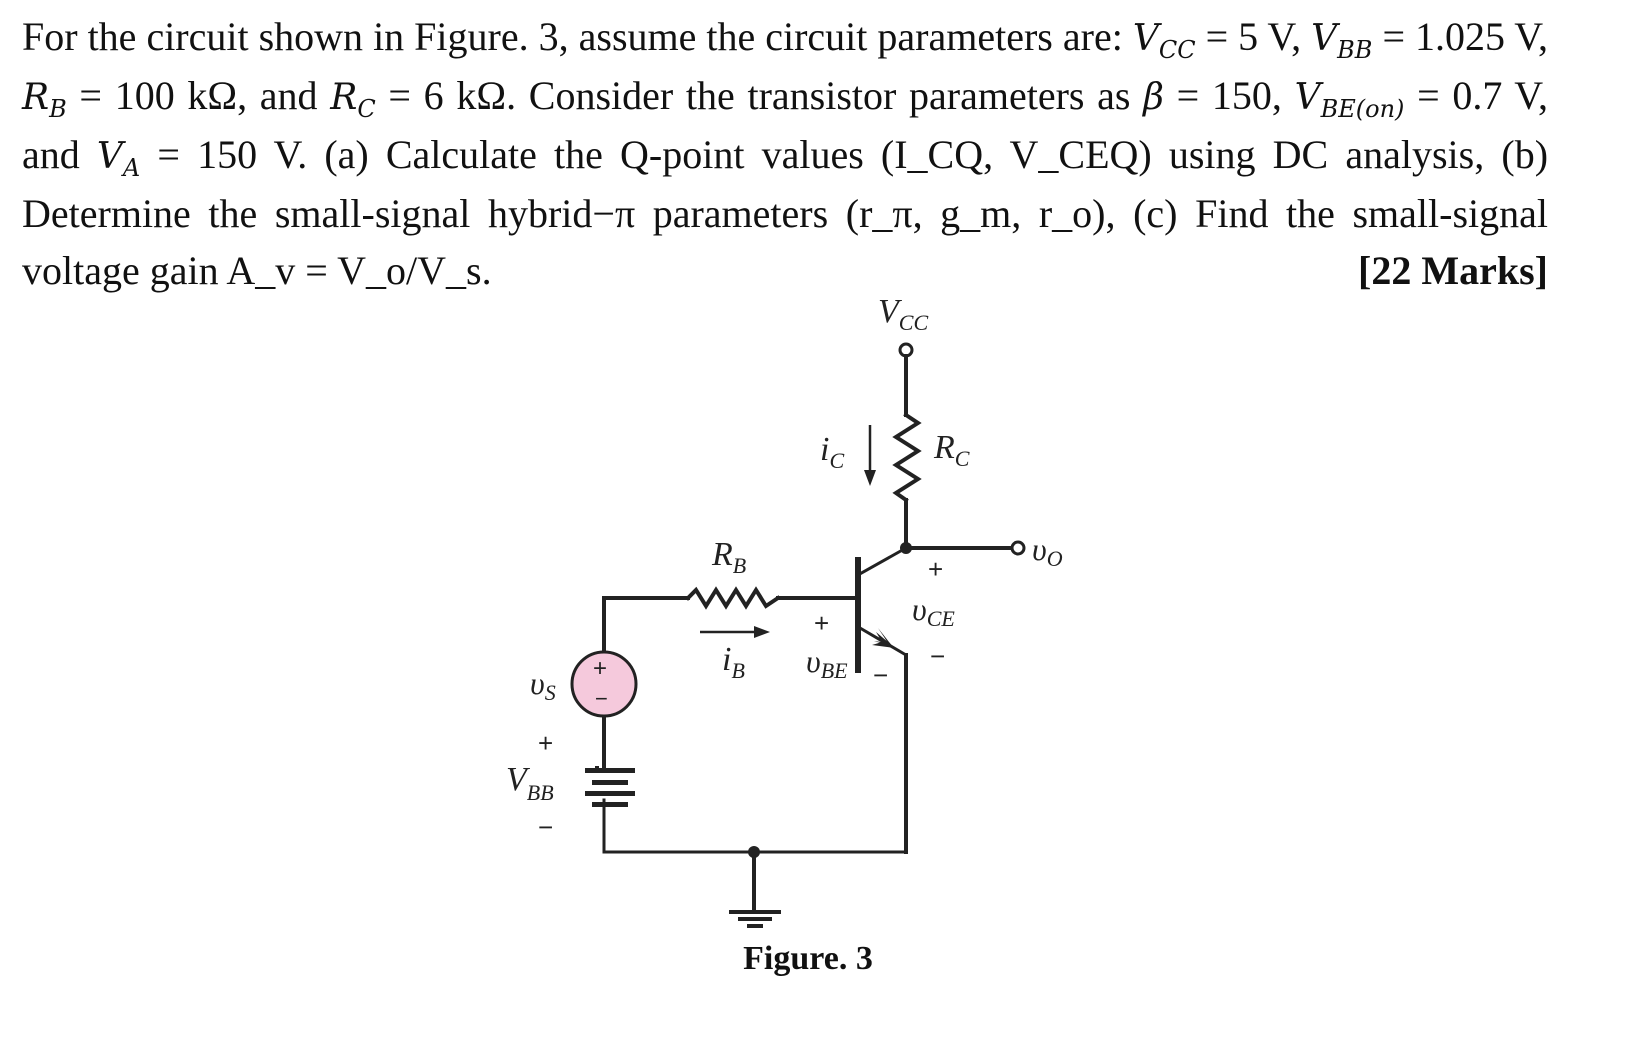  What do you see at coordinates (733, 662) in the screenshot?
I see `label-ib: iB` at bounding box center [733, 662].